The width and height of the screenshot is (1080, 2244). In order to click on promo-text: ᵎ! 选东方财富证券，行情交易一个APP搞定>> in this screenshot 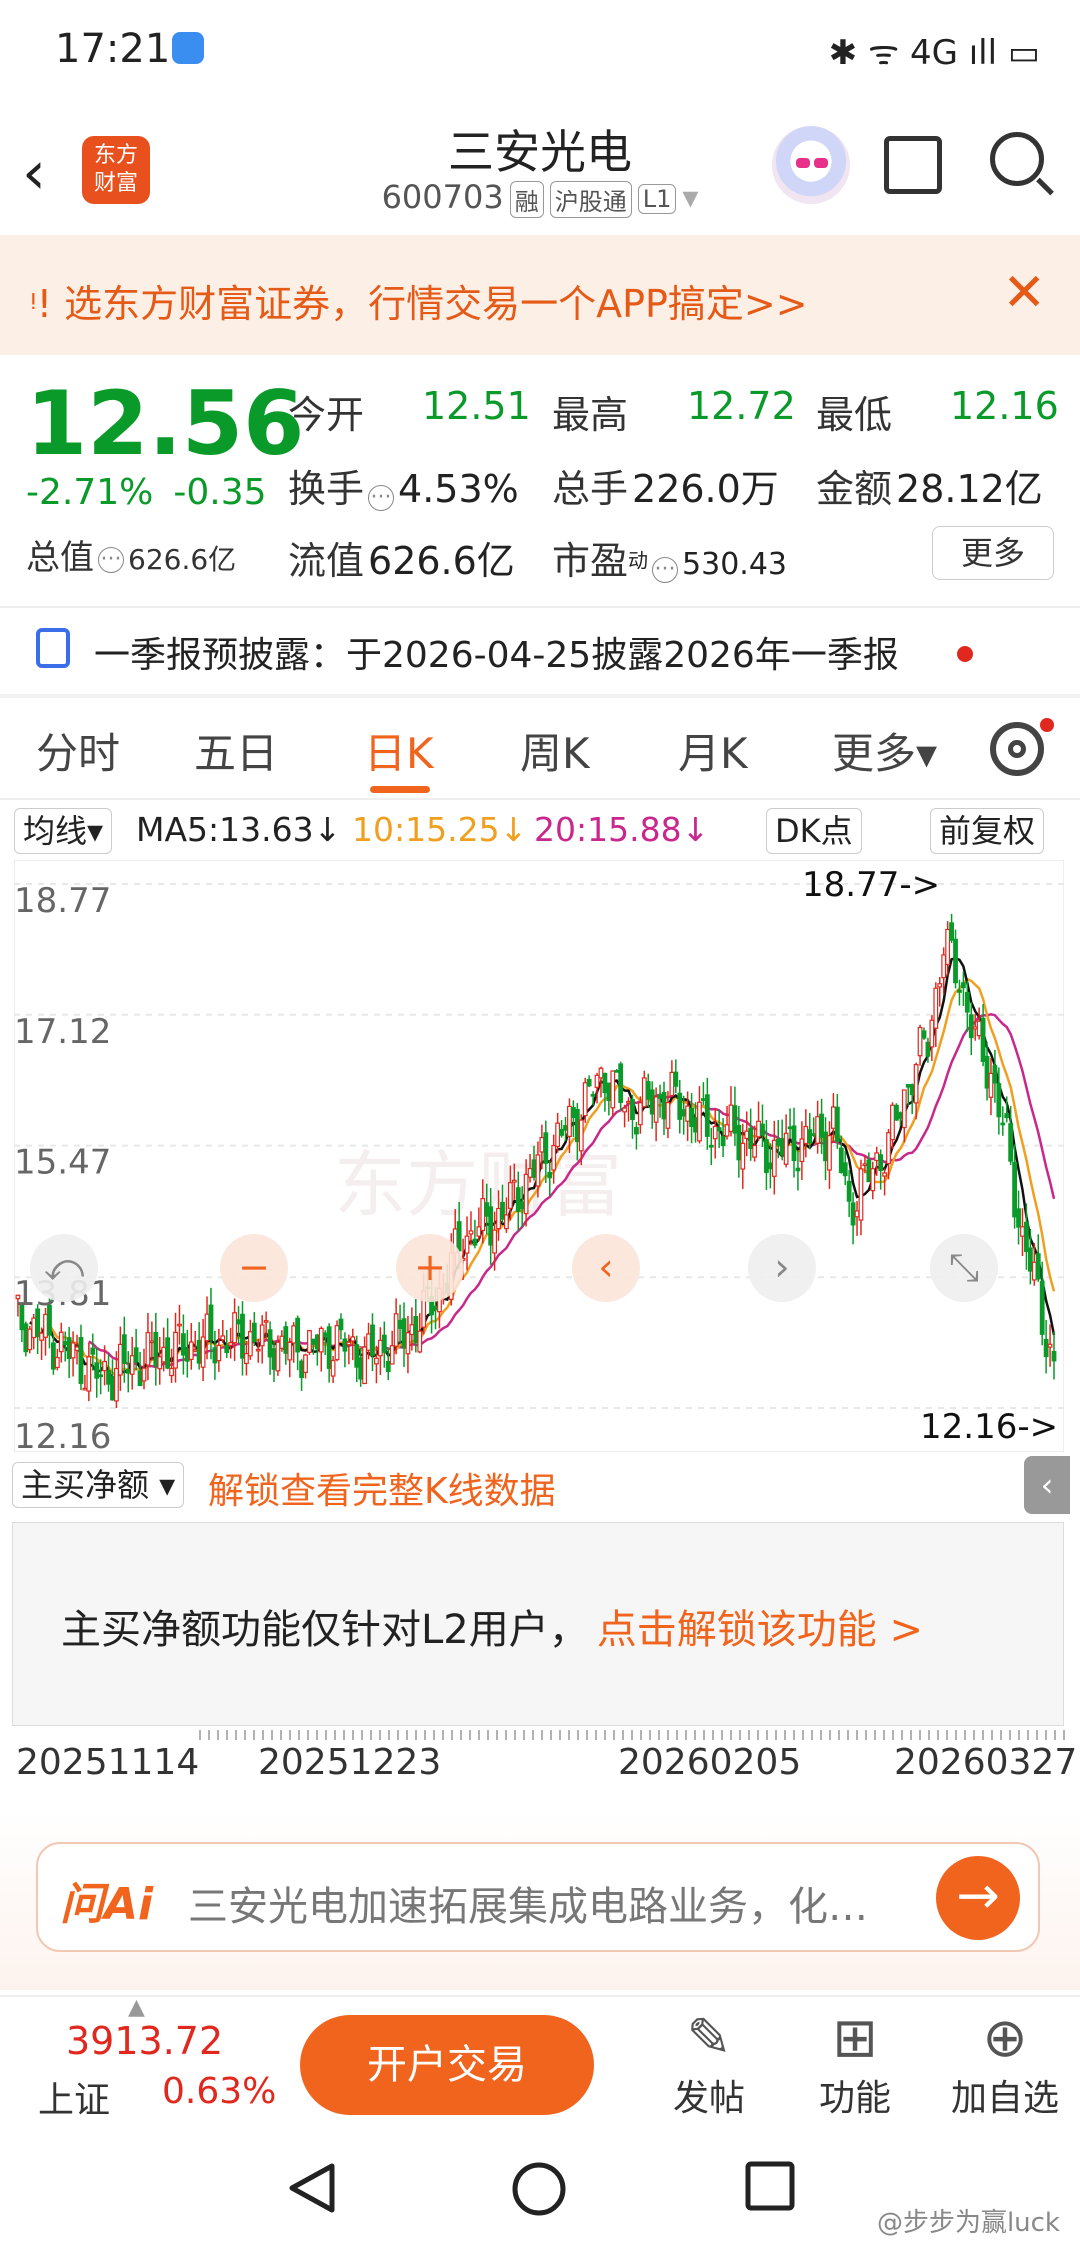, I will do `click(419, 300)`.